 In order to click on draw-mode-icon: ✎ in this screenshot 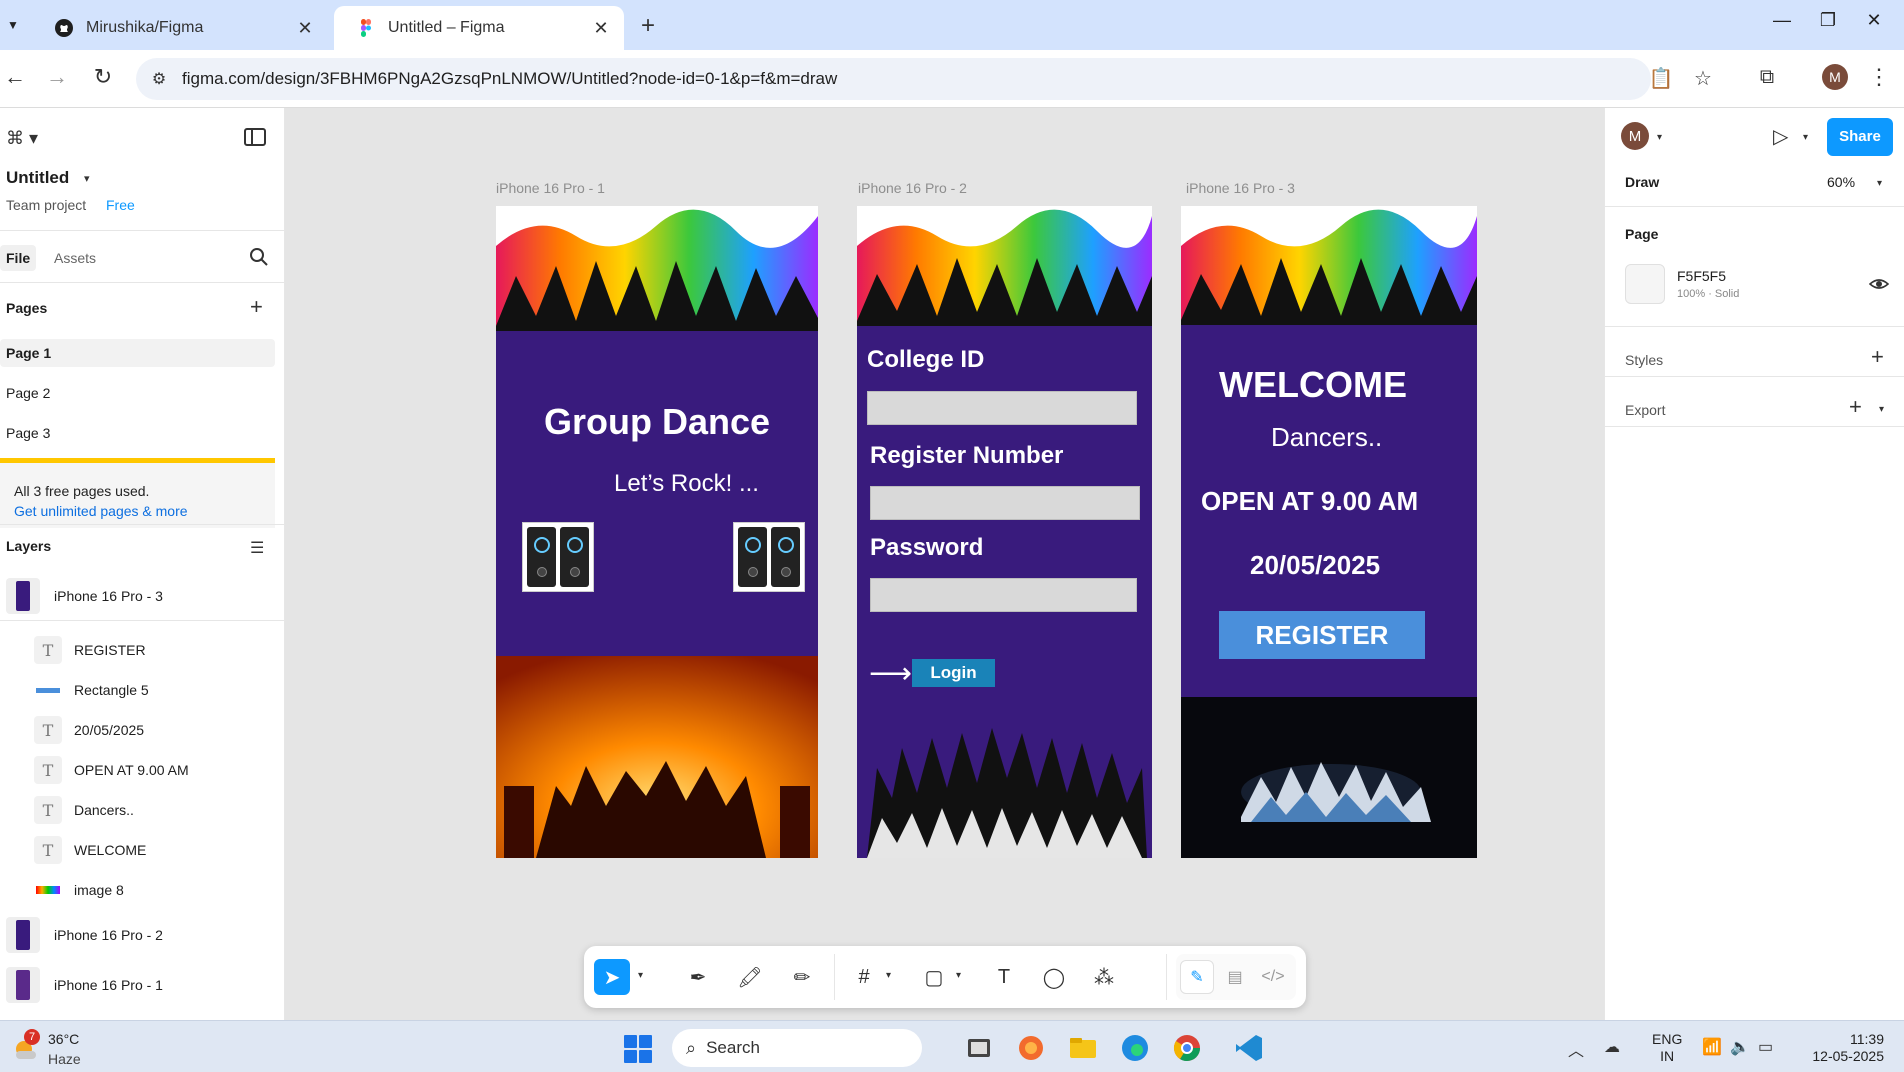, I will do `click(1197, 977)`.